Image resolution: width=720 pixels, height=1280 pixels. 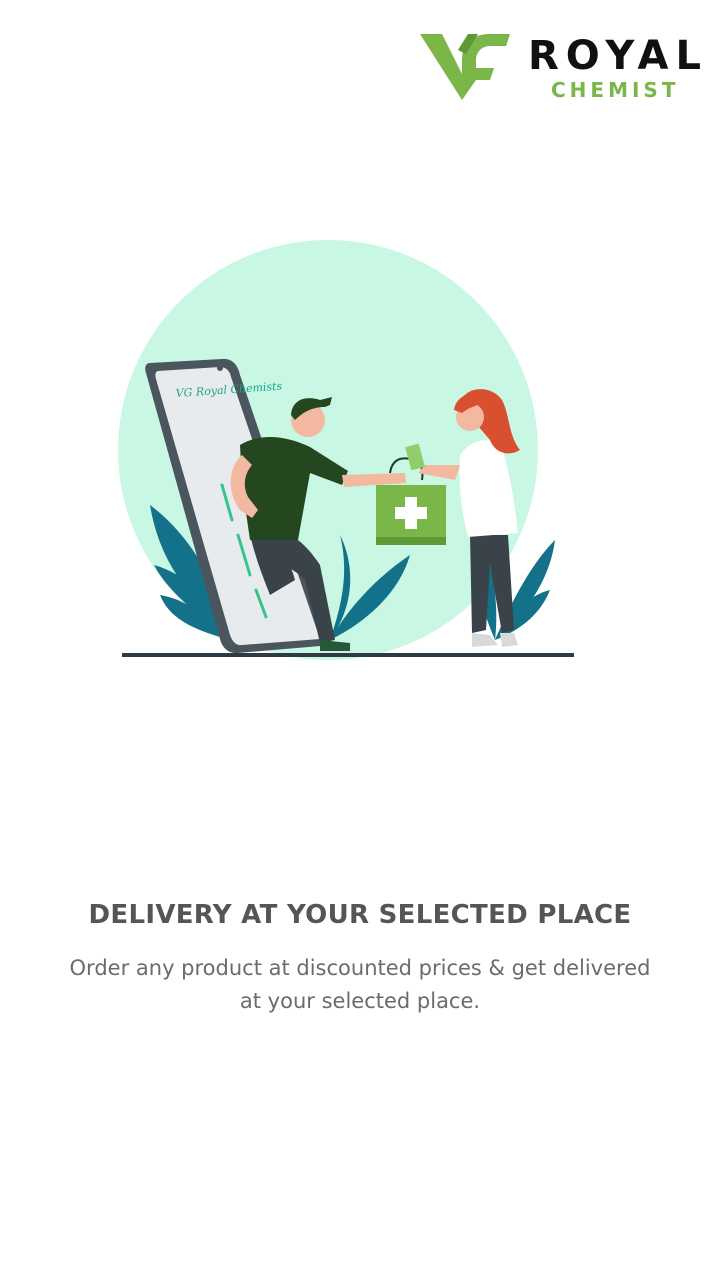 What do you see at coordinates (615, 90) in the screenshot?
I see `brand-name-chemist: CHEMIST` at bounding box center [615, 90].